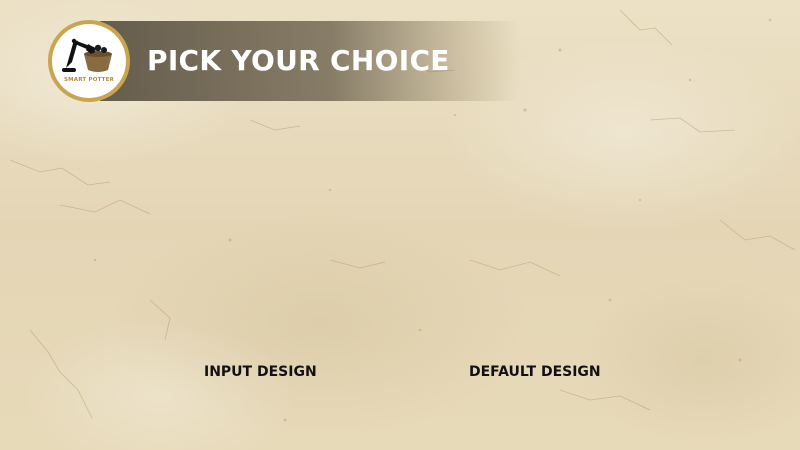 This screenshot has width=800, height=450. What do you see at coordinates (89, 80) in the screenshot?
I see `logo-text: SMART POTTER` at bounding box center [89, 80].